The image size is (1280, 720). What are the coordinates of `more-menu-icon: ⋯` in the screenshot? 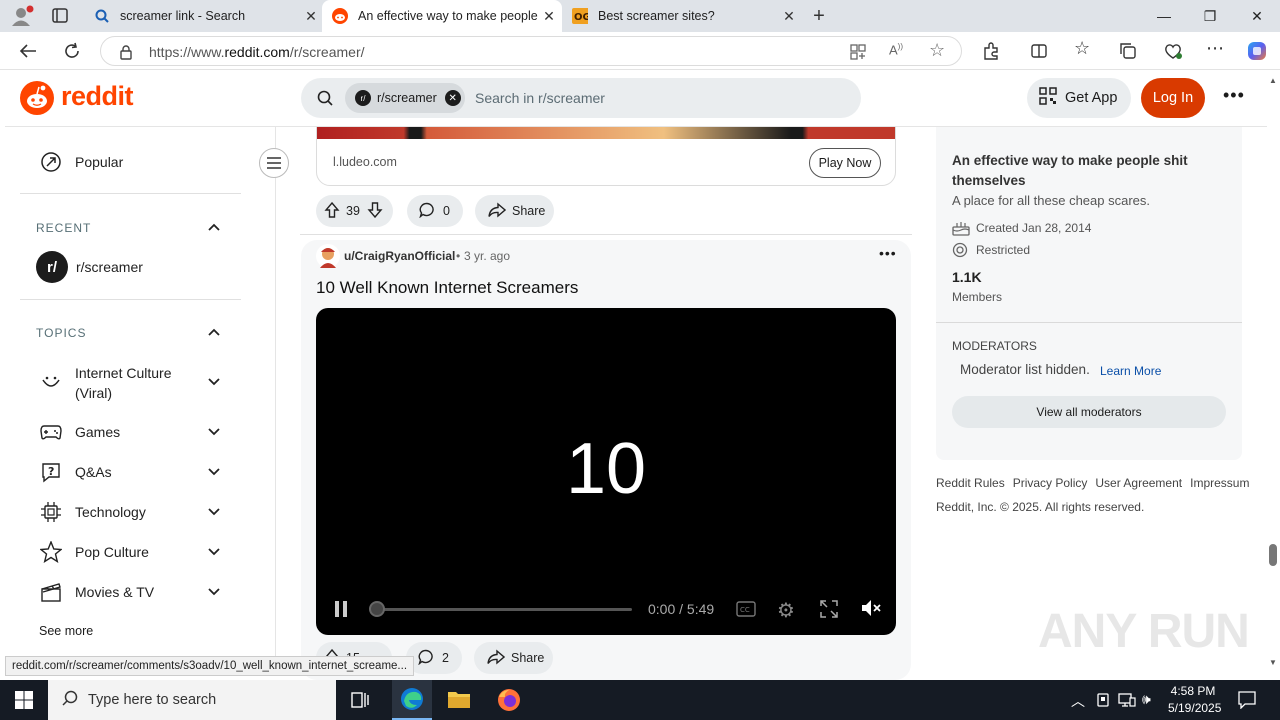 It's located at (1215, 48).